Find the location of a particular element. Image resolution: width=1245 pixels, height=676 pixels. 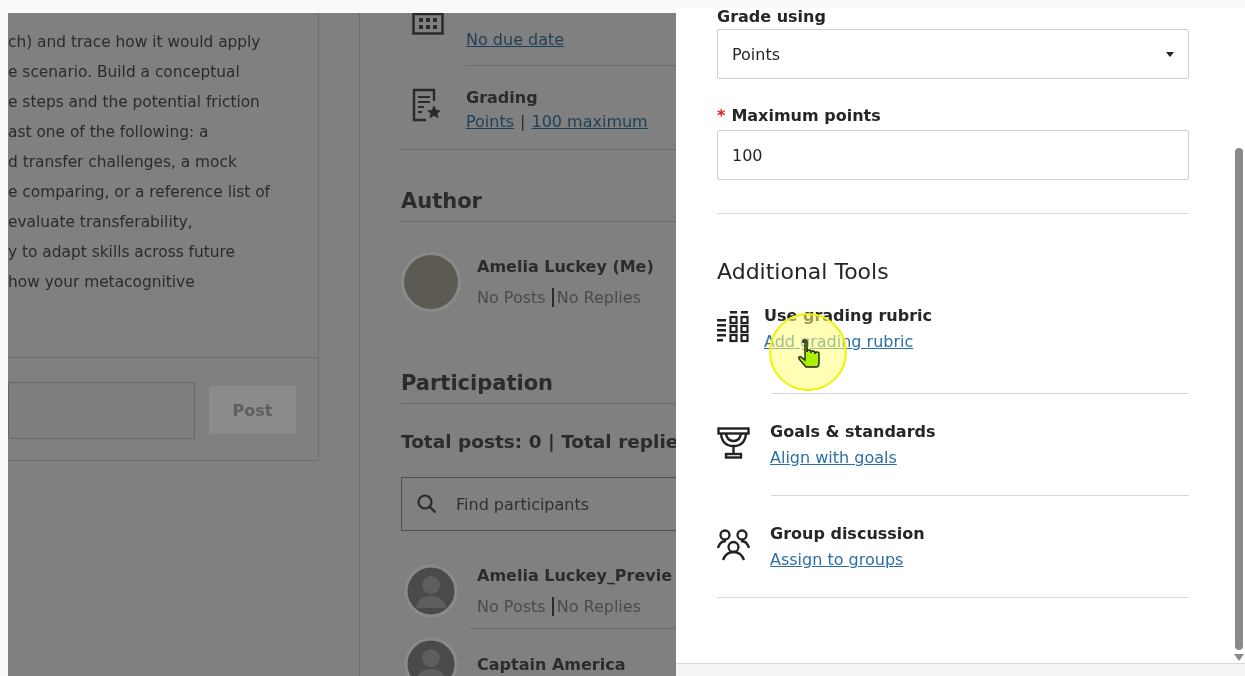

required-mark: * is located at coordinates (721, 116).